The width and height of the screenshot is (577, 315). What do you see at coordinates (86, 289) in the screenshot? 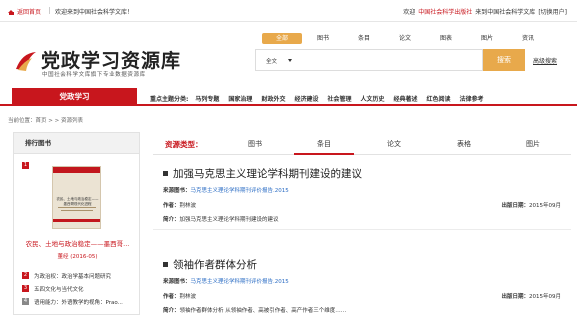
I see `ranking-item-title: 五四文化与当代文化` at bounding box center [86, 289].